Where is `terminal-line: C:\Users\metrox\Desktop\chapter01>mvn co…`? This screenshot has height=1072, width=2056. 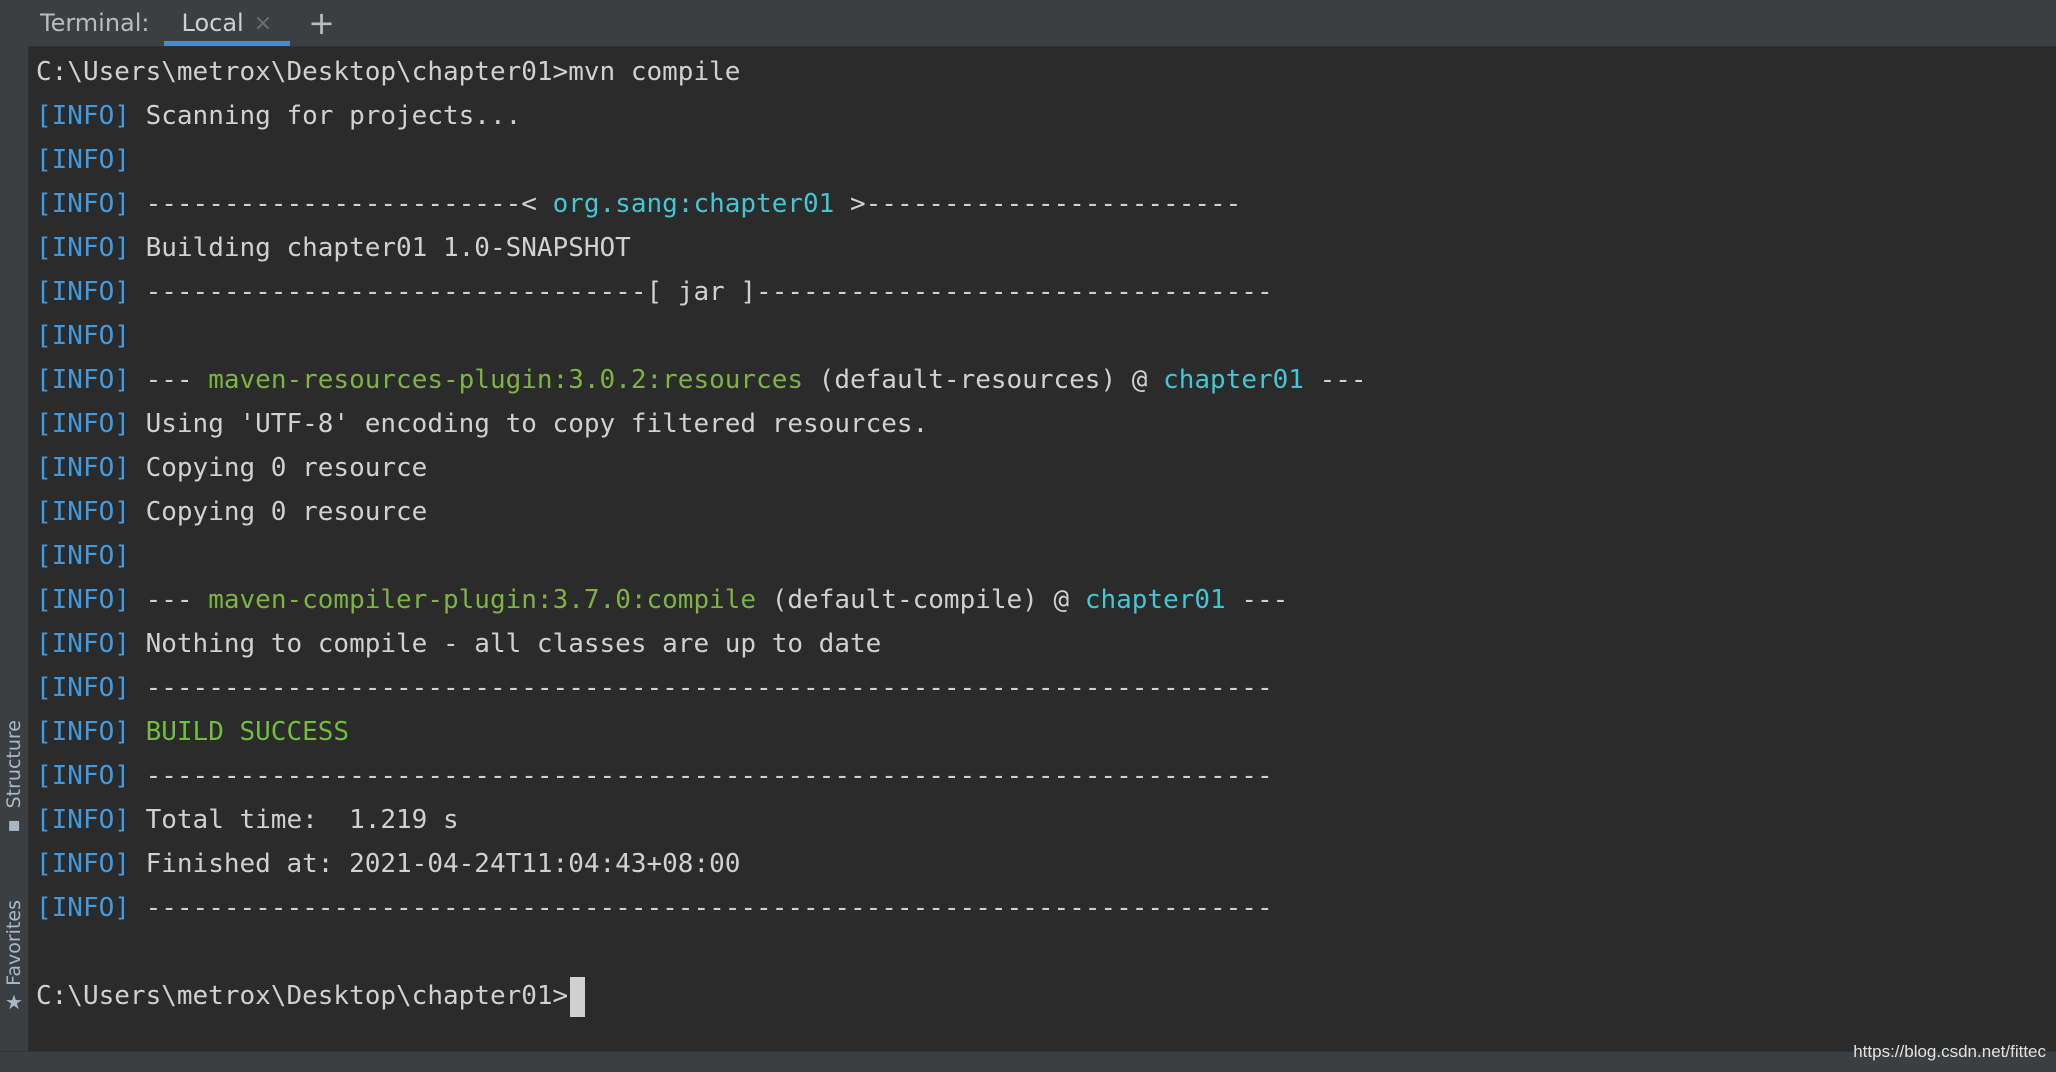
terminal-line: C:\Users\metrox\Desktop\chapter01>mvn co… is located at coordinates (1046, 72).